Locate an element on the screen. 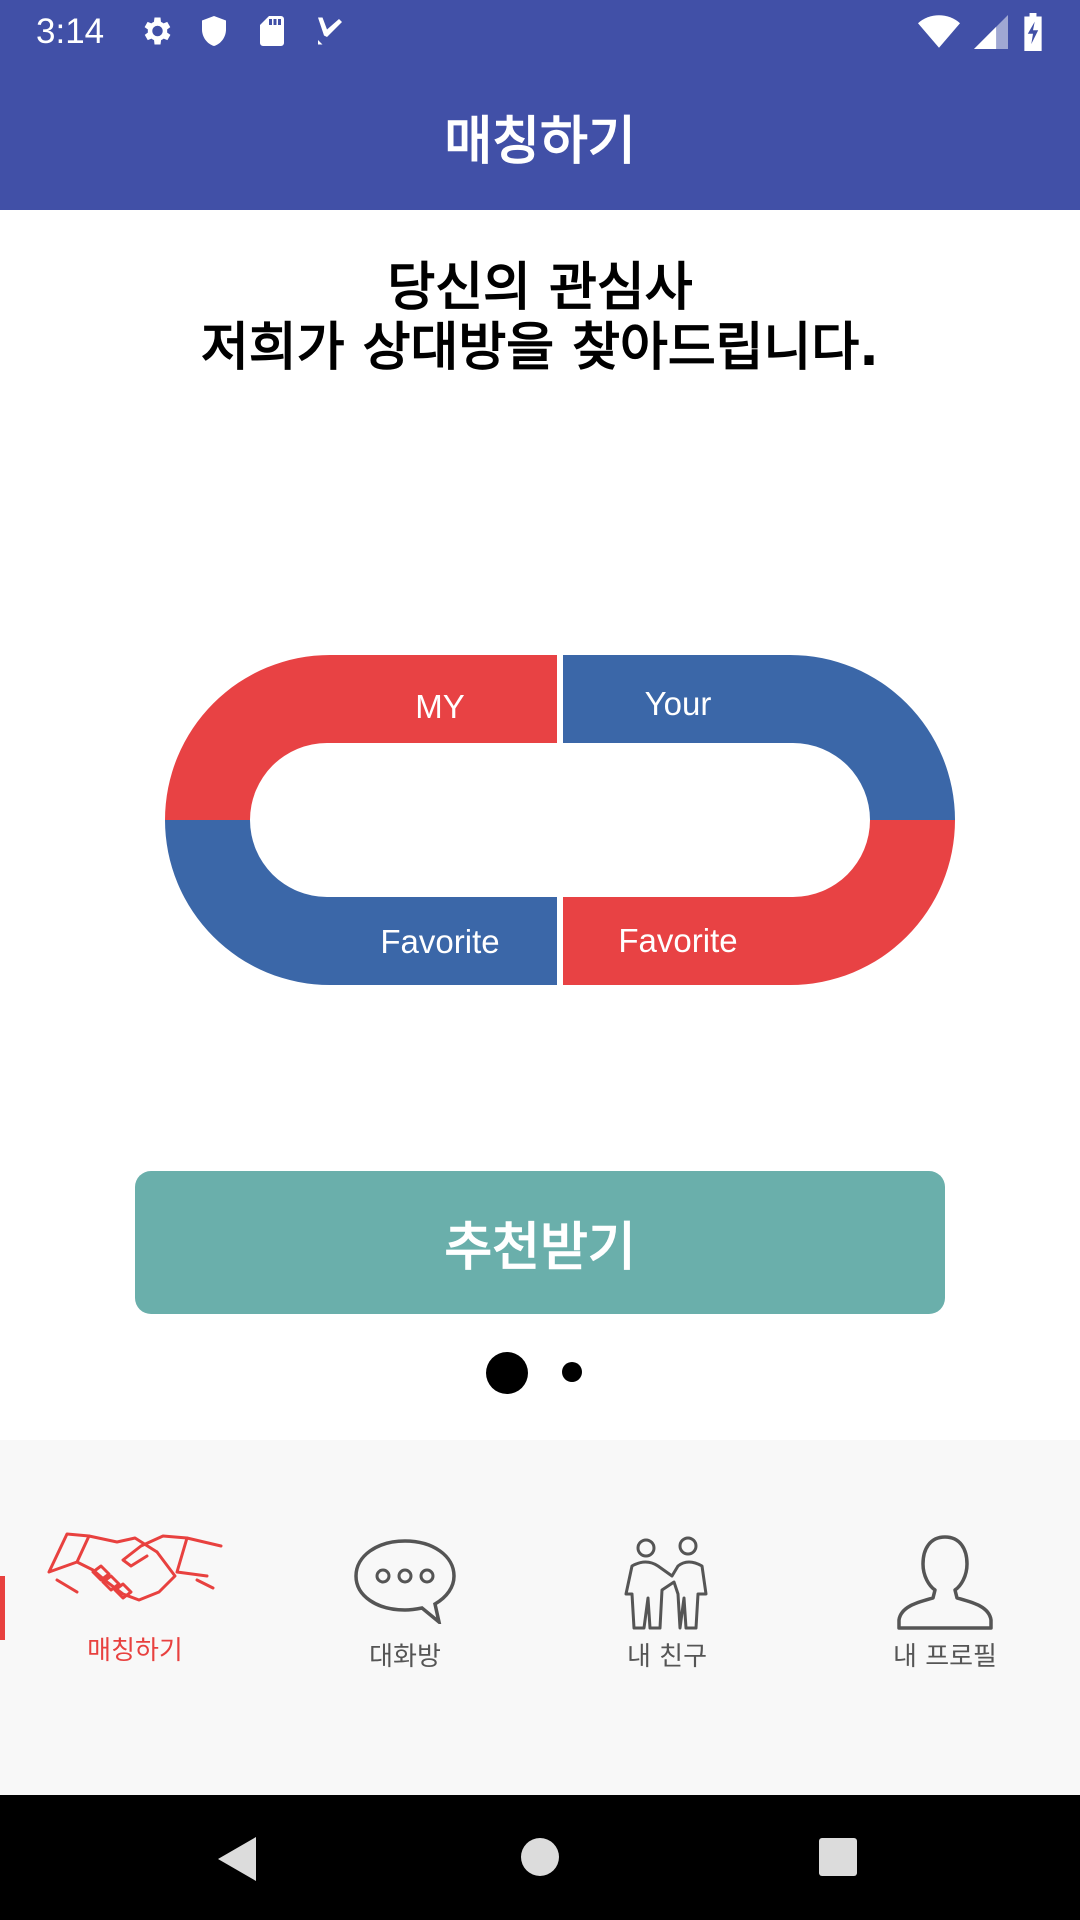  magnet-bottom-left-segment is located at coordinates (362, 902).